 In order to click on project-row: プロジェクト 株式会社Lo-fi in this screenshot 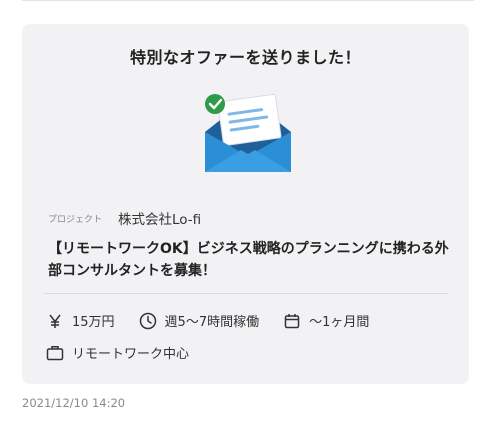, I will do `click(124, 218)`.